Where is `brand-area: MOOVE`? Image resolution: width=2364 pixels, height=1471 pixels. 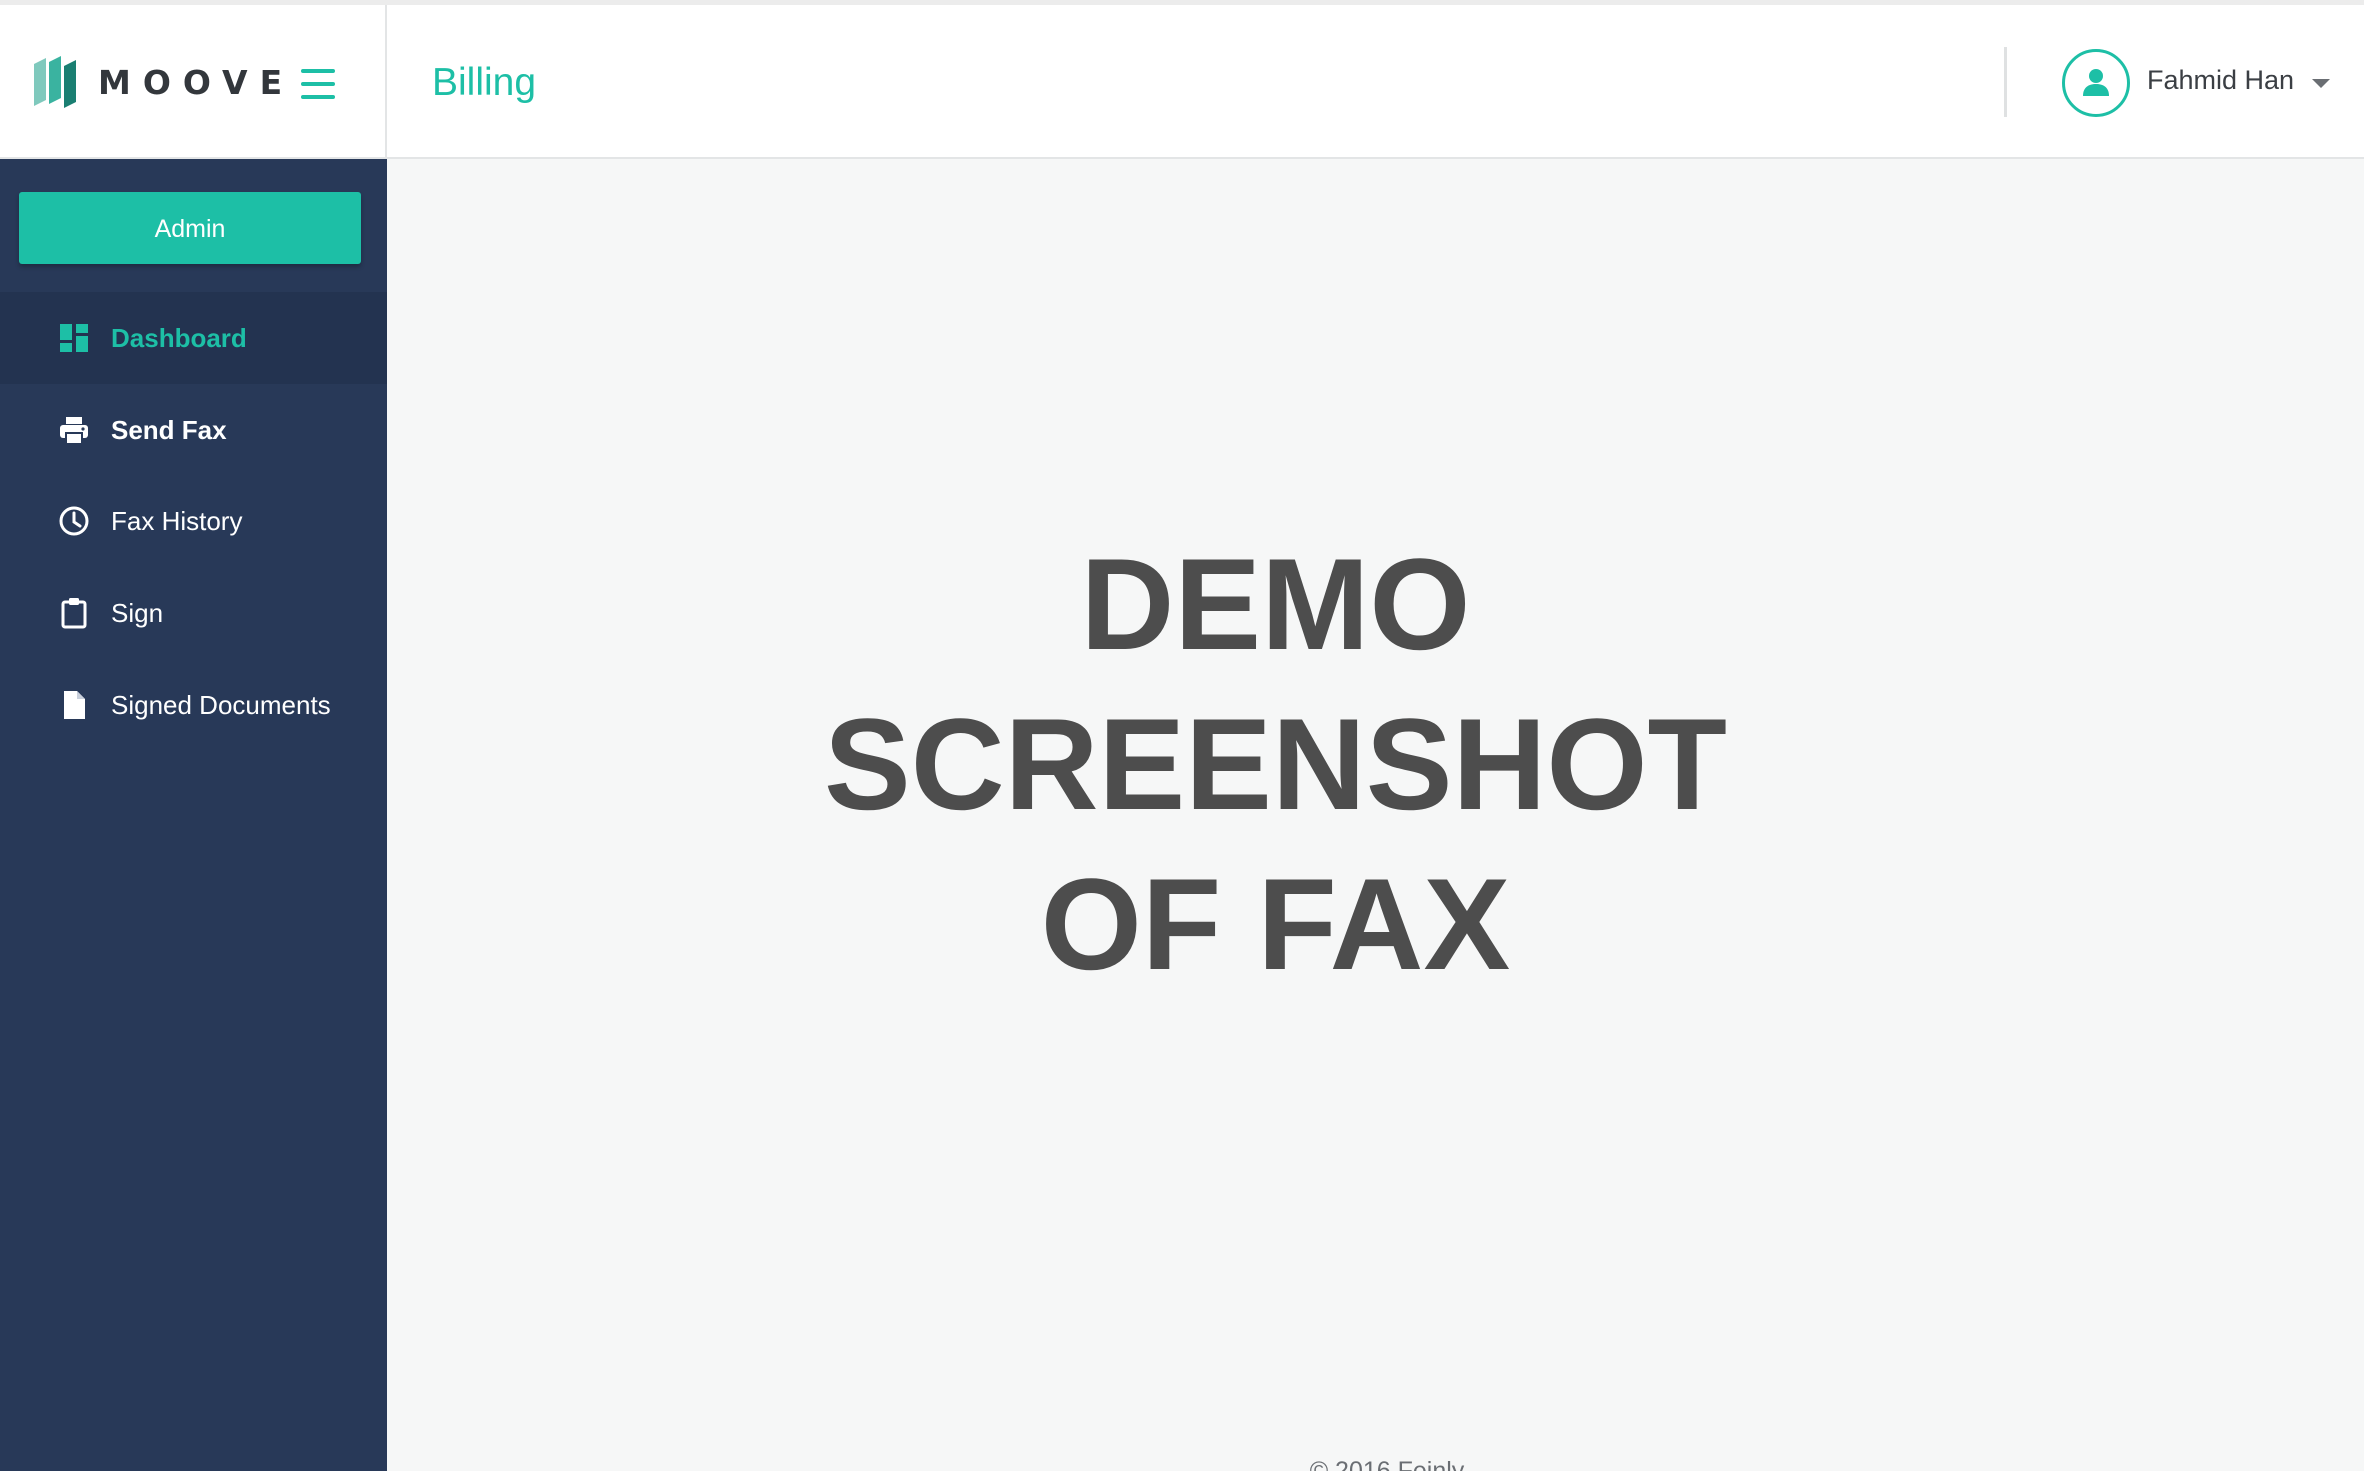 brand-area: MOOVE is located at coordinates (193, 82).